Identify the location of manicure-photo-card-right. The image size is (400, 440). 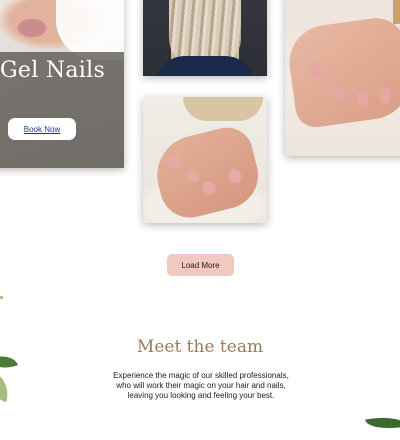
(342, 78).